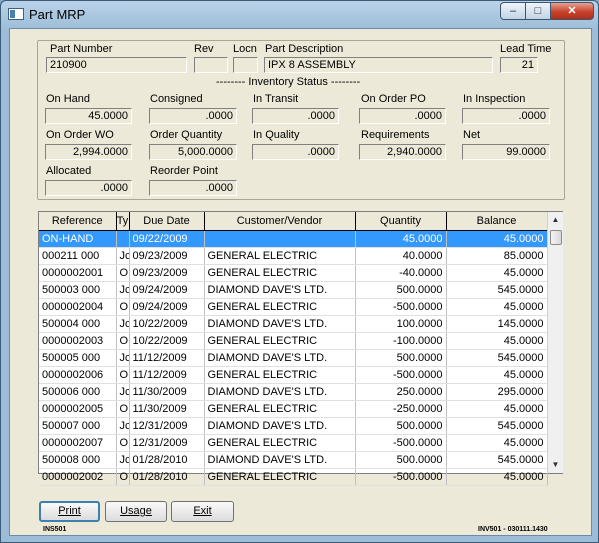  What do you see at coordinates (167, 221) in the screenshot?
I see `column-header-due-date: Due Date` at bounding box center [167, 221].